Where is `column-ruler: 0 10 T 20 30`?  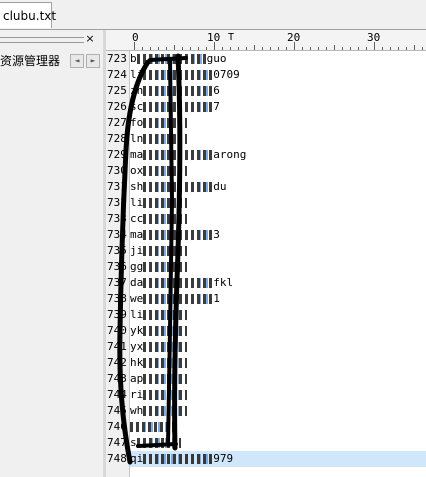 column-ruler: 0 10 T 20 30 is located at coordinates (266, 40).